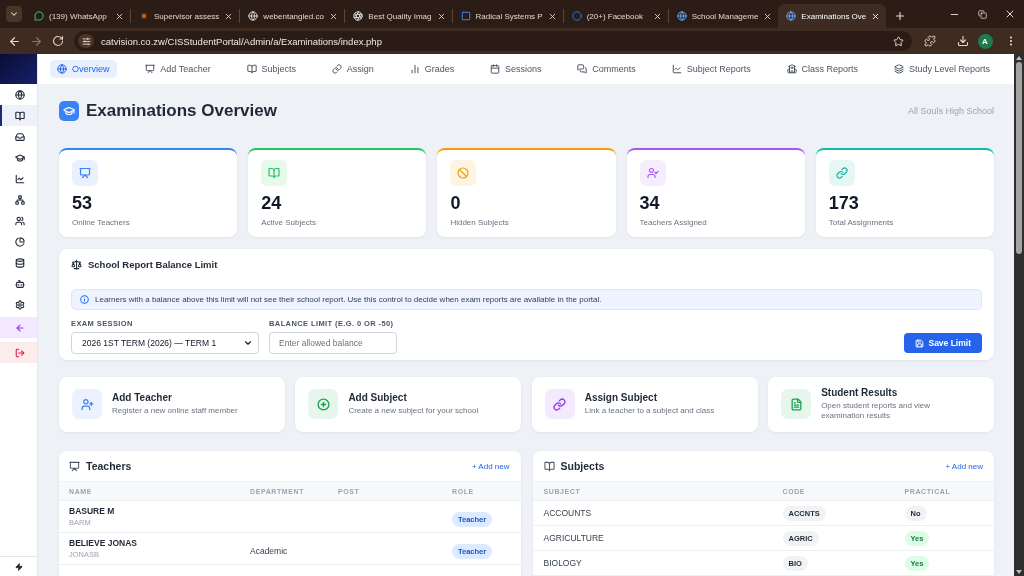  What do you see at coordinates (822, 69) in the screenshot?
I see `nav-tab: Class Reports` at bounding box center [822, 69].